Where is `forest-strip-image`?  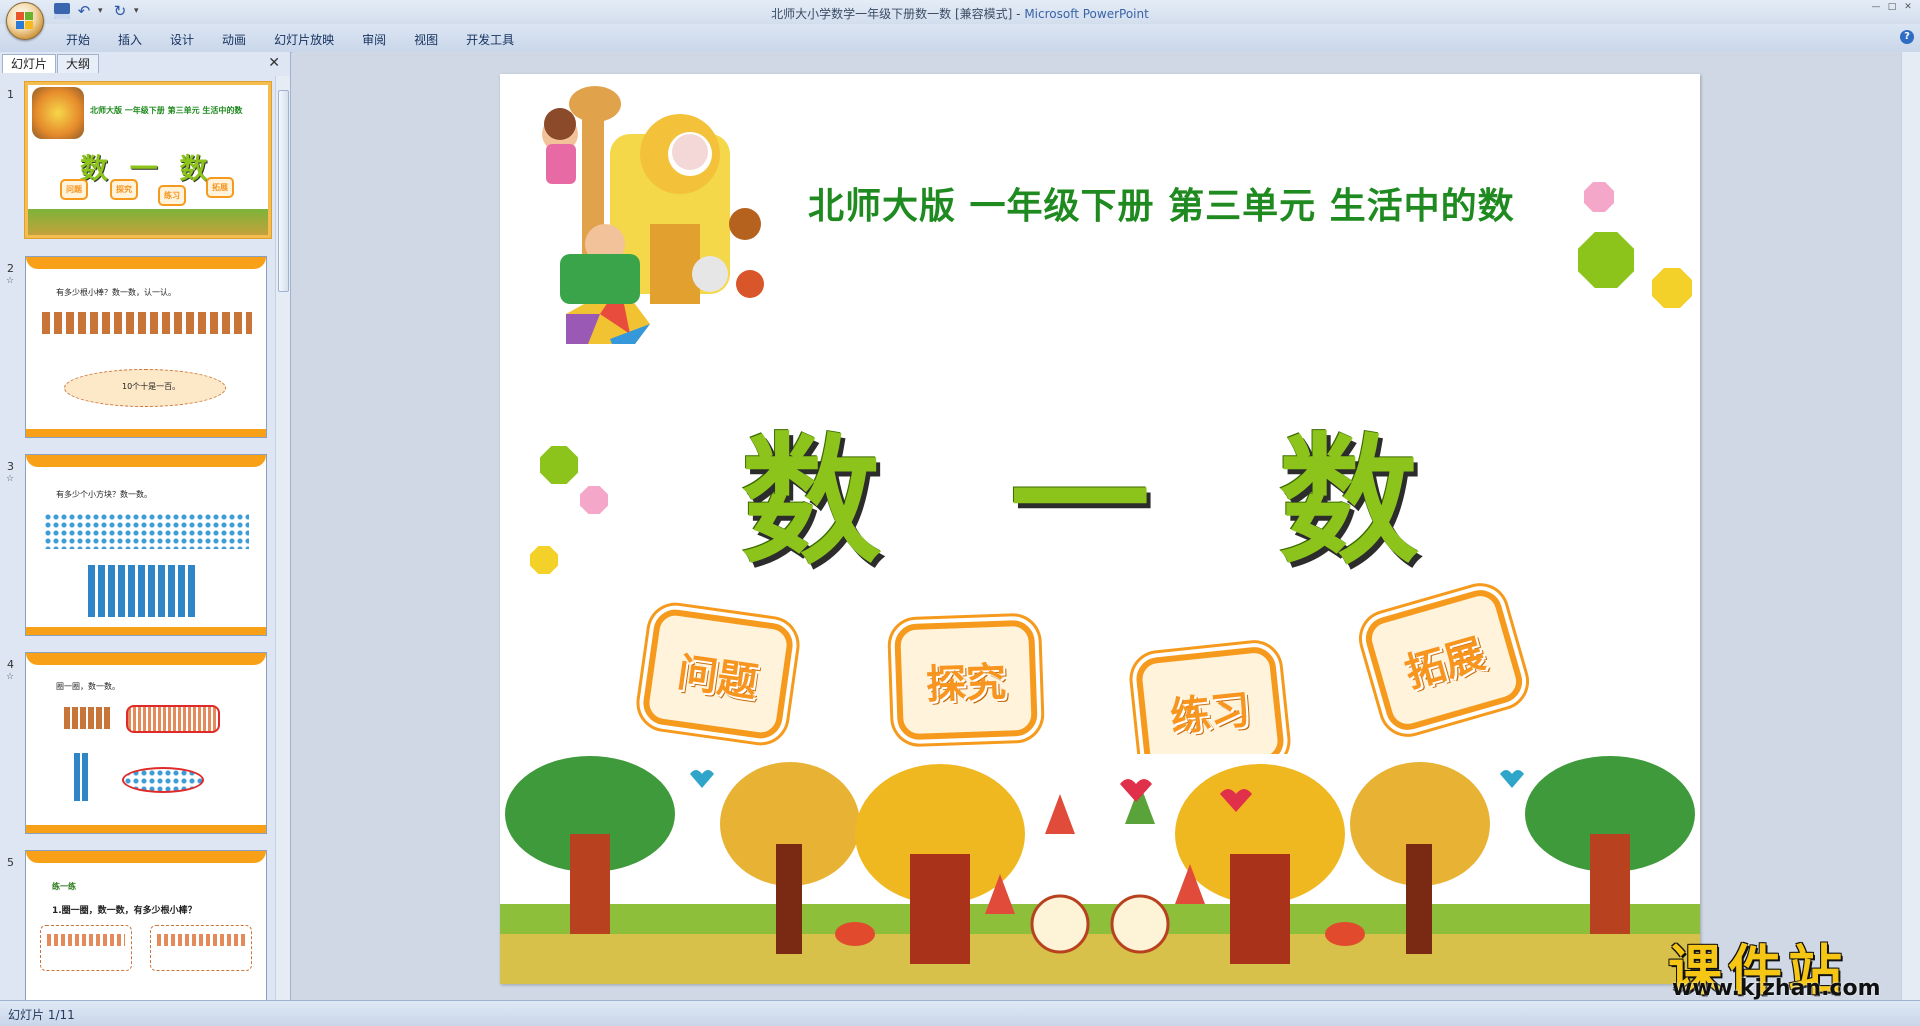
forest-strip-image is located at coordinates (148, 222).